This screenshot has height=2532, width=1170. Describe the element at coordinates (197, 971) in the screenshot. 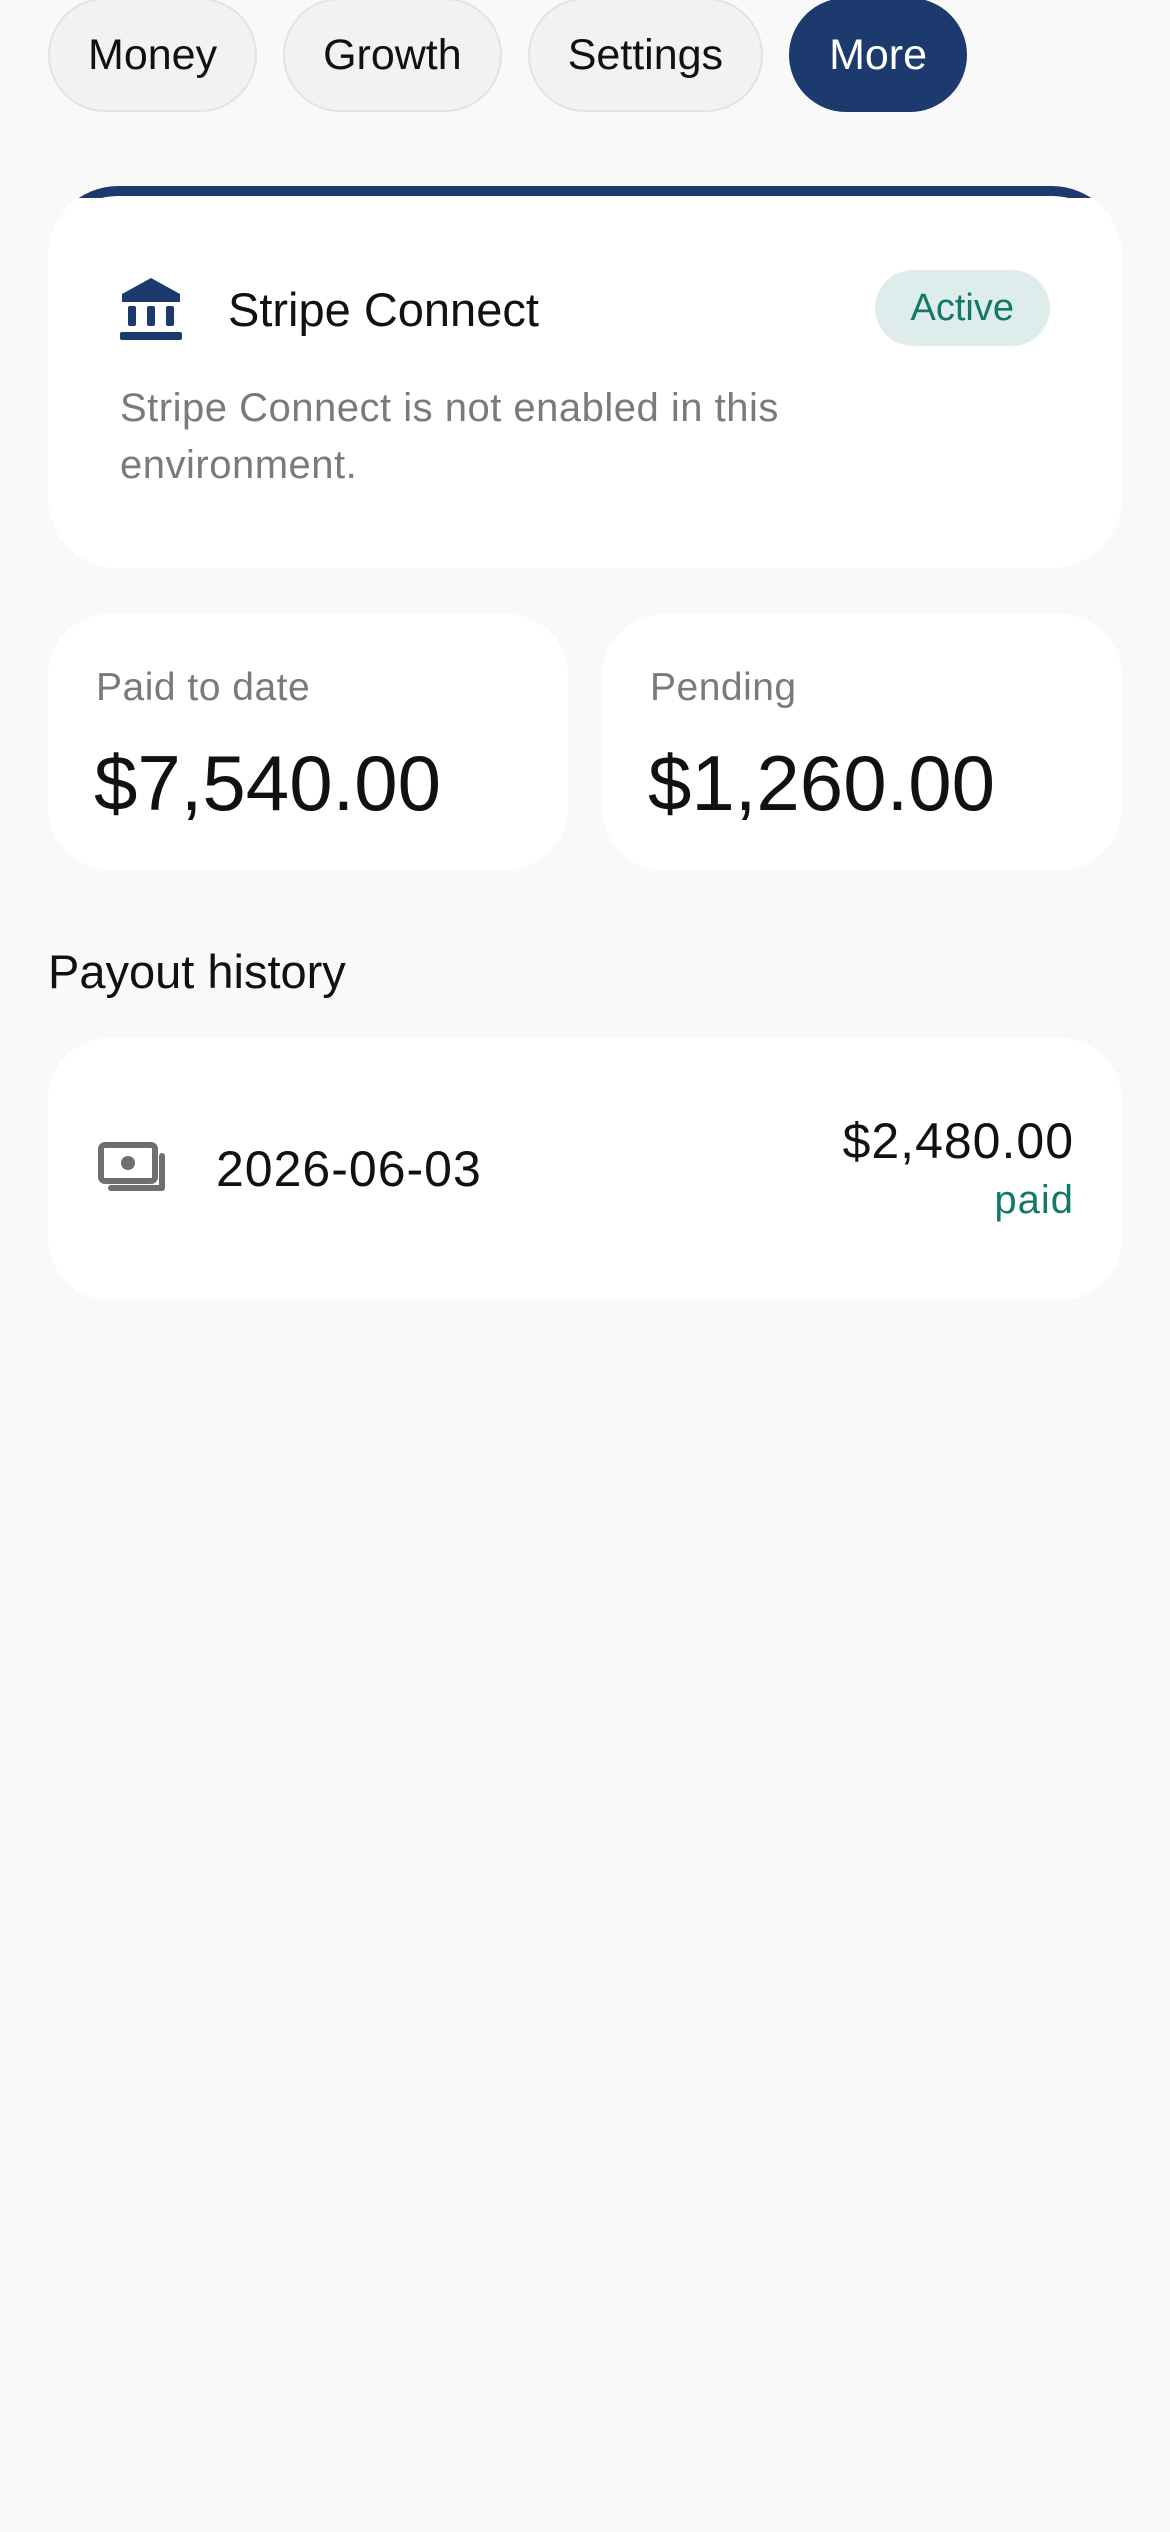

I see `payout-history-title: Payout history` at that location.